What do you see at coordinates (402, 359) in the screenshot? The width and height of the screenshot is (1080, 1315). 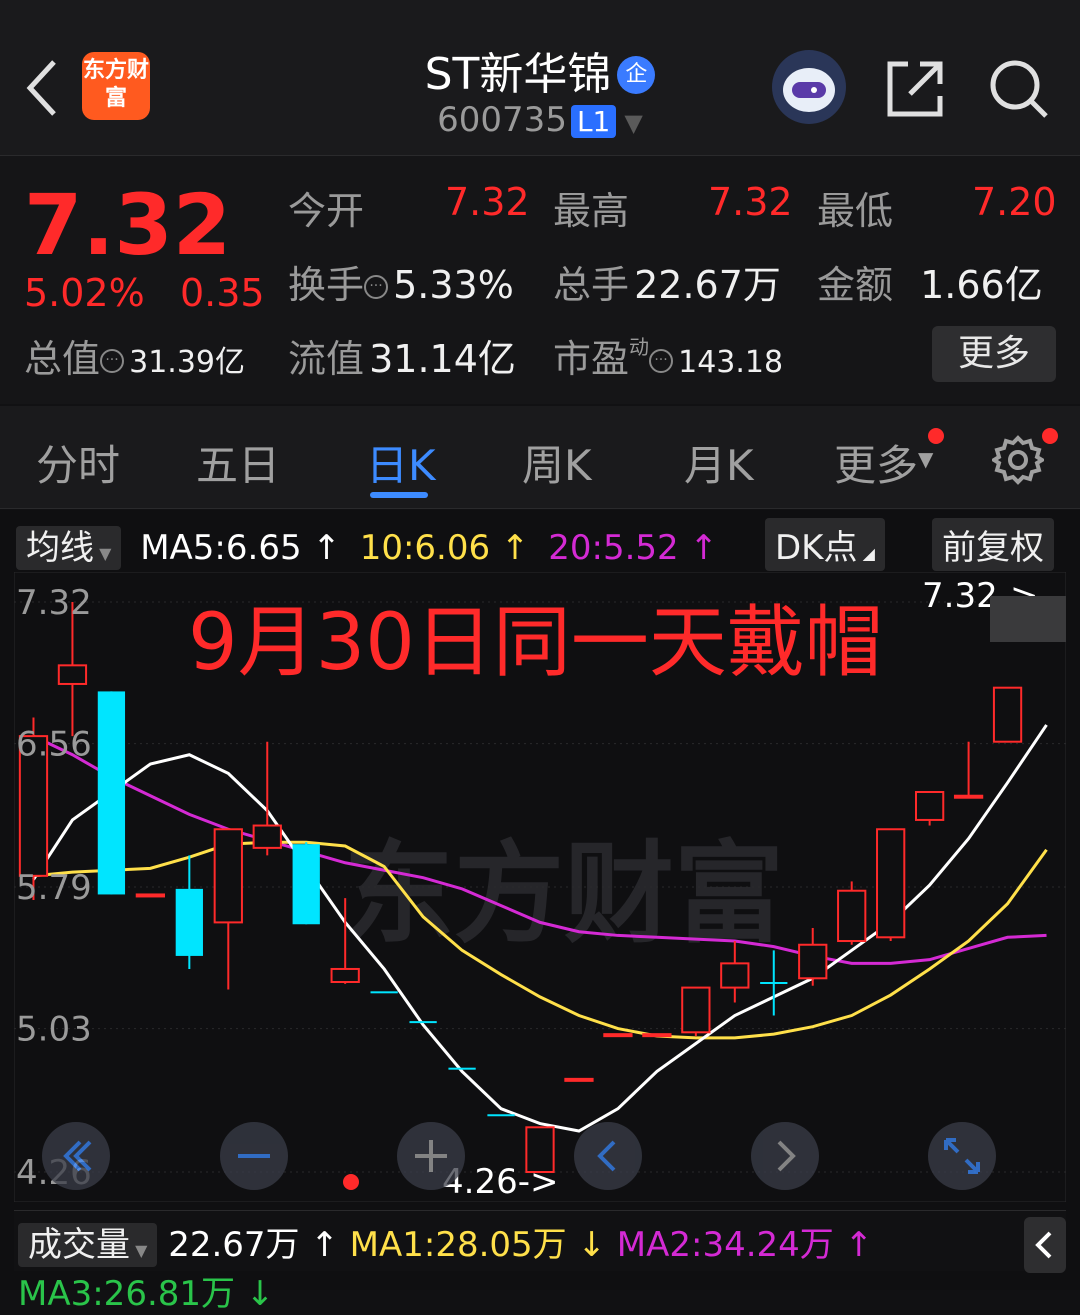 I see `float-cap: 流值 31.14亿` at bounding box center [402, 359].